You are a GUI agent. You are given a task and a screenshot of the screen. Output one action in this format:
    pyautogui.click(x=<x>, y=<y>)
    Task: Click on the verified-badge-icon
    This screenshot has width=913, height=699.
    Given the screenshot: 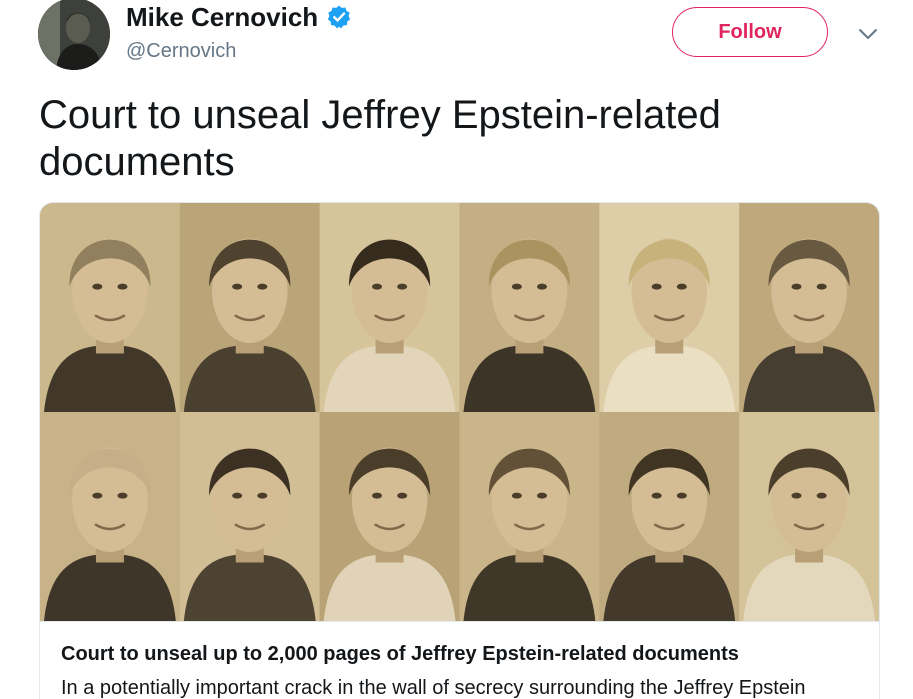 What is the action you would take?
    pyautogui.click(x=339, y=17)
    